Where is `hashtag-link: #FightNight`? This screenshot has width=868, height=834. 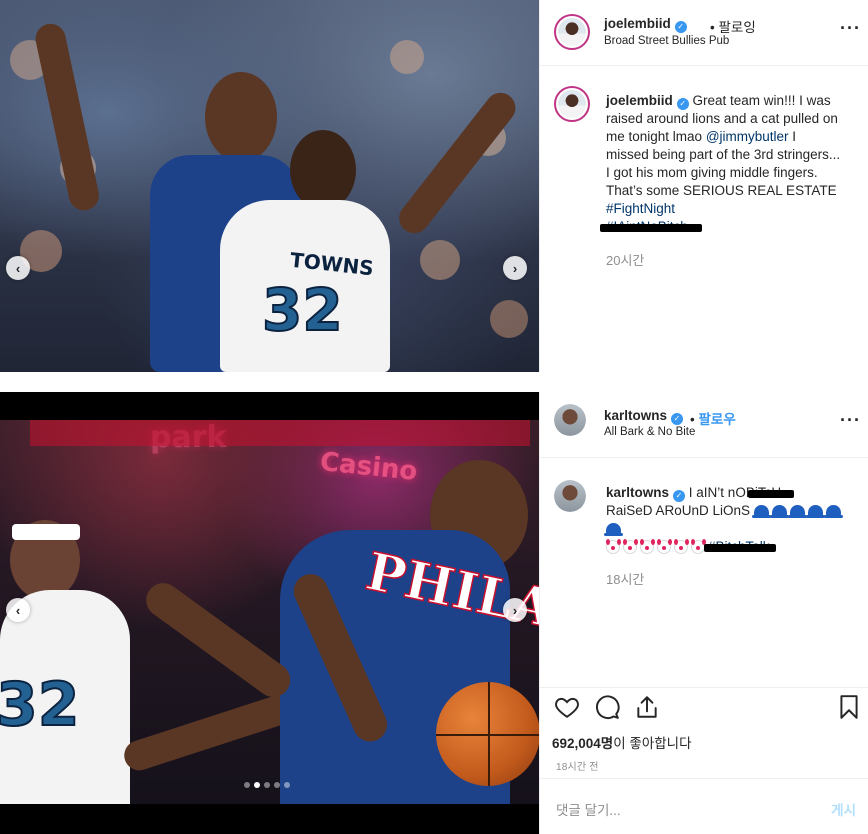
hashtag-link: #FightNight is located at coordinates (640, 208).